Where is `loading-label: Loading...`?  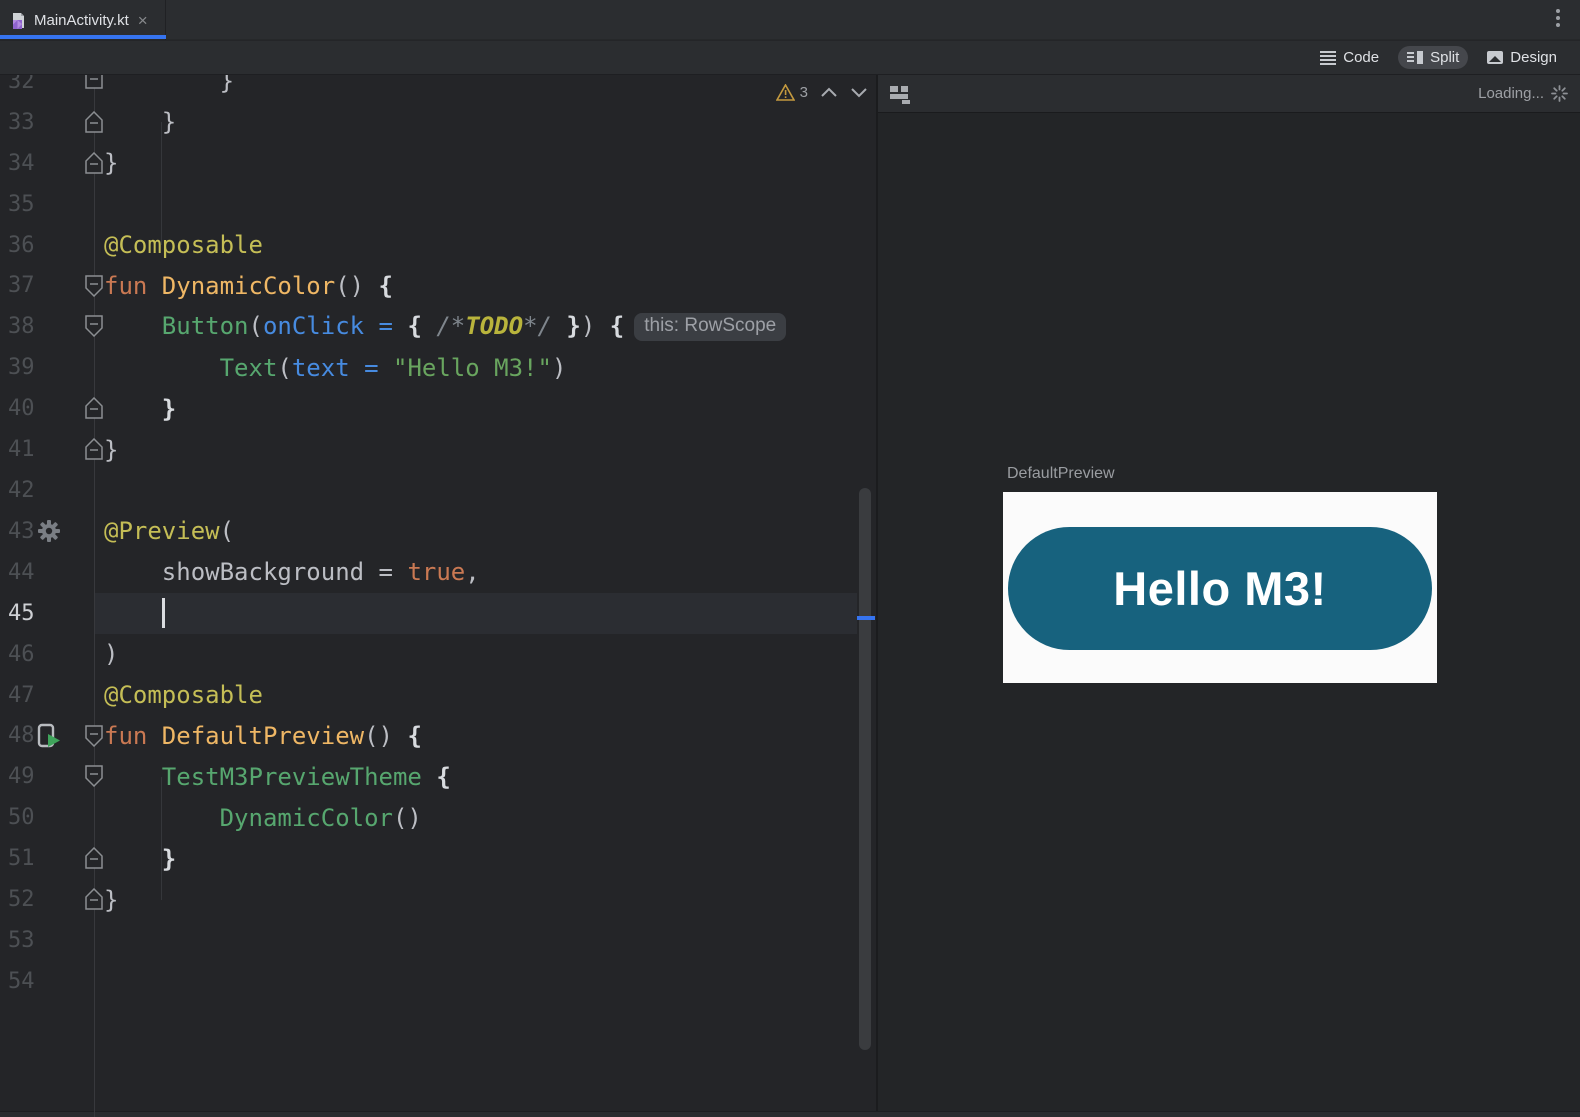
loading-label: Loading... is located at coordinates (1511, 93).